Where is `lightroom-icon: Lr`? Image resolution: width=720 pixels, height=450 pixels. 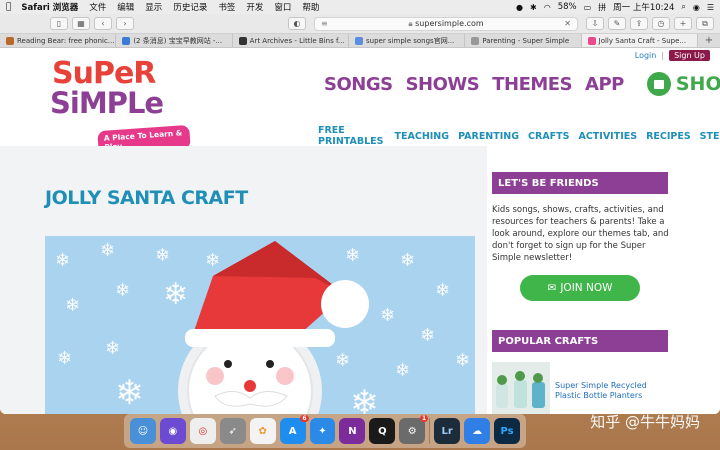
lightroom-icon: Lr is located at coordinates (447, 431).